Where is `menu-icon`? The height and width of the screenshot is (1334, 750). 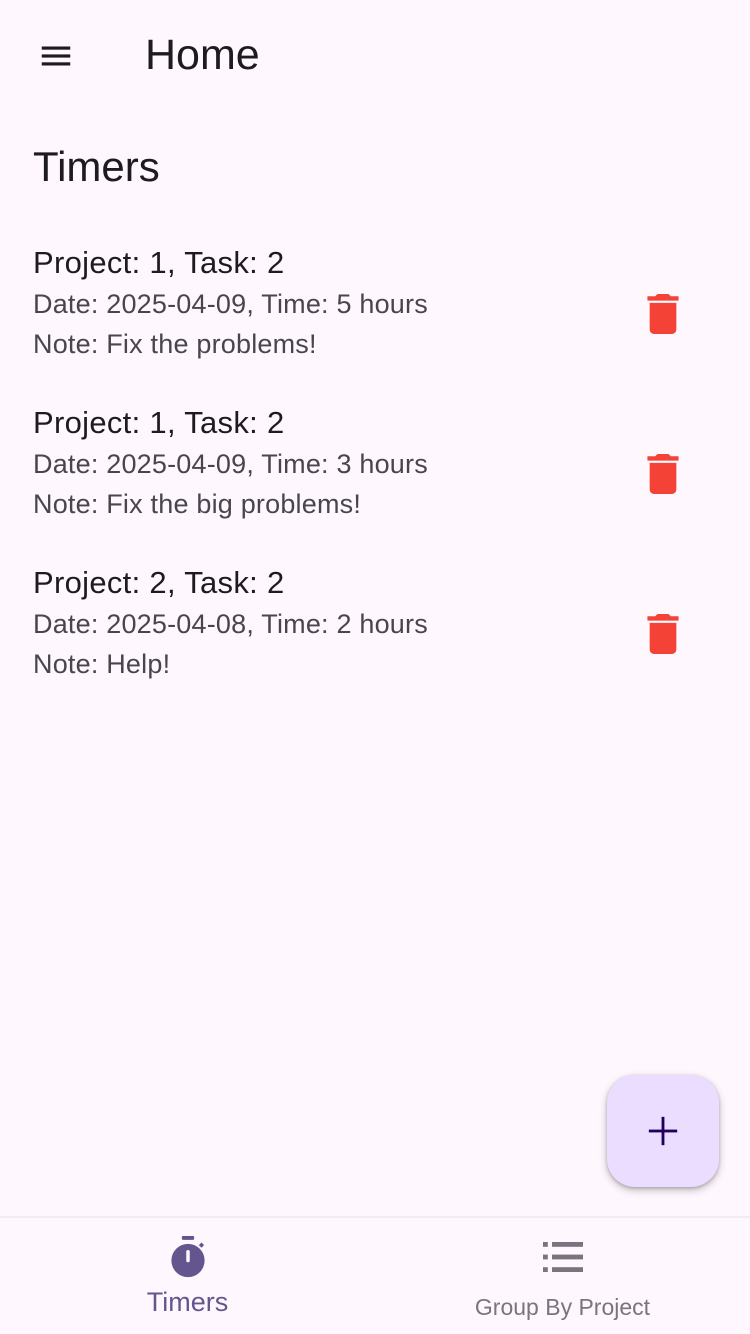
menu-icon is located at coordinates (56, 56).